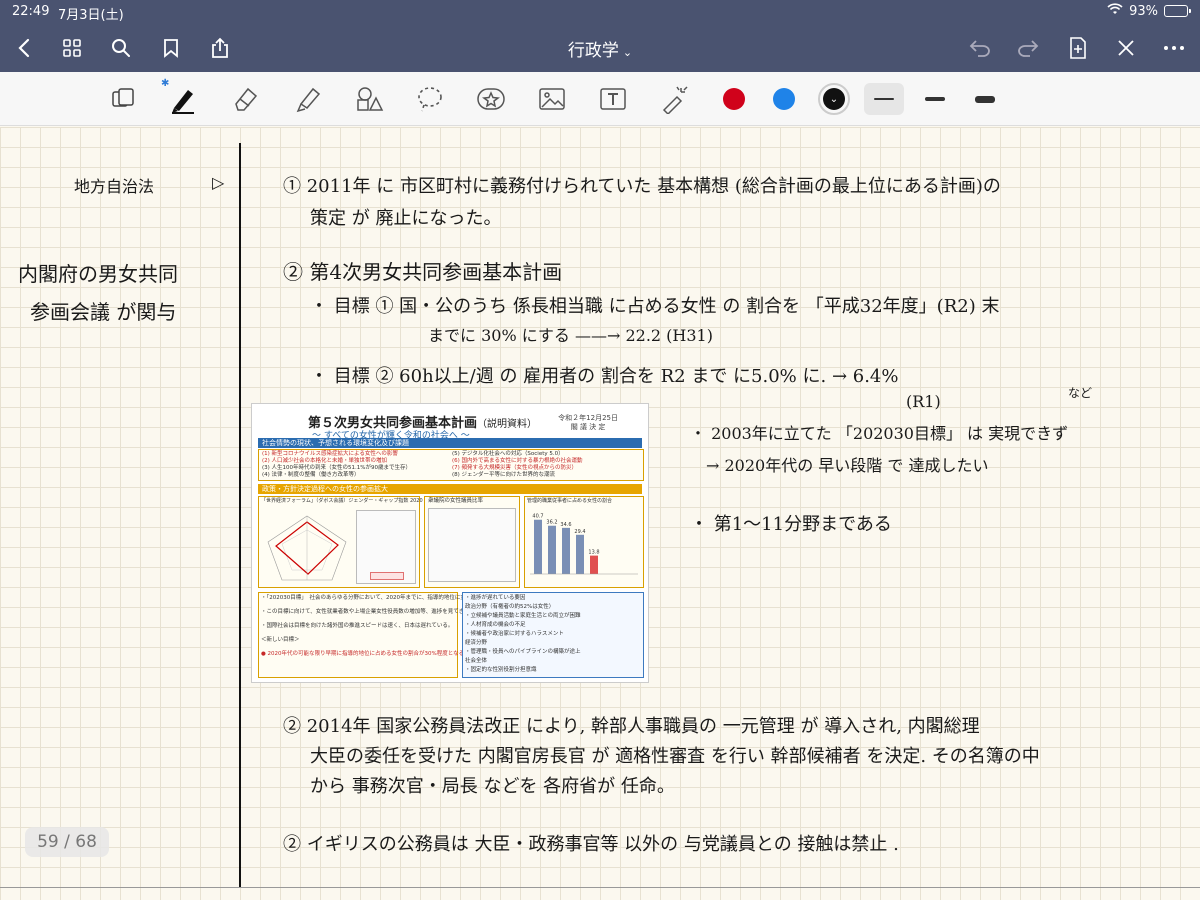 Image resolution: width=1200 pixels, height=900 pixels. Describe the element at coordinates (114, 186) in the screenshot. I see `side-title: 地方自治法` at that location.